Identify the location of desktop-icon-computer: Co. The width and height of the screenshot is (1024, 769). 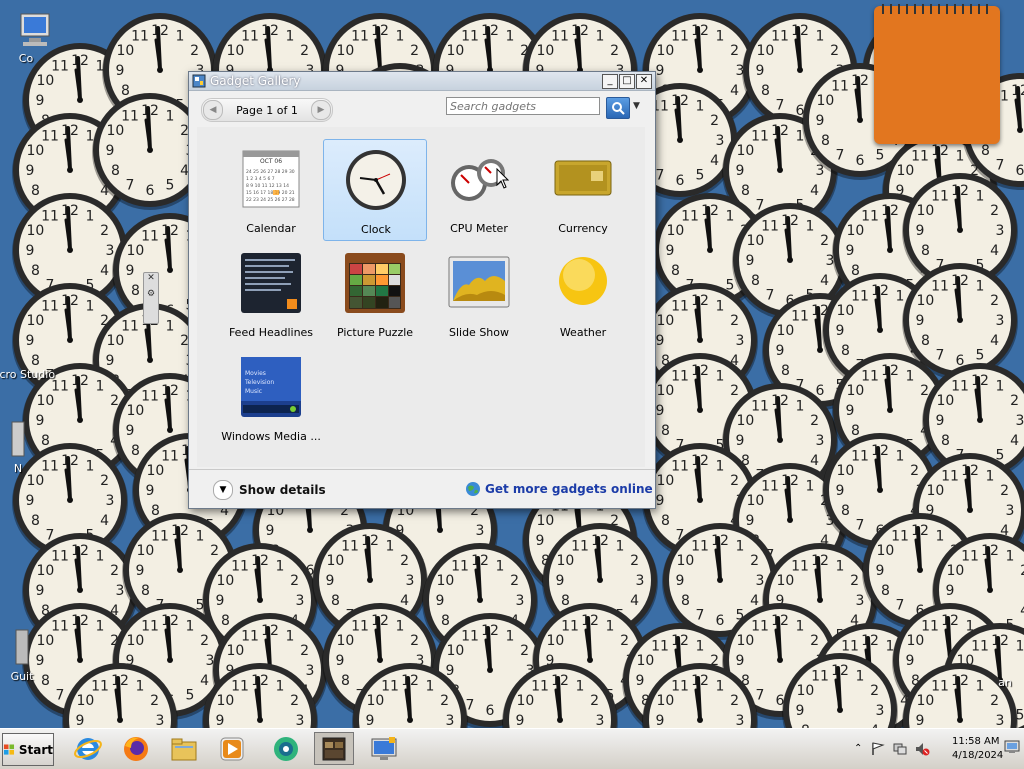
(35, 37).